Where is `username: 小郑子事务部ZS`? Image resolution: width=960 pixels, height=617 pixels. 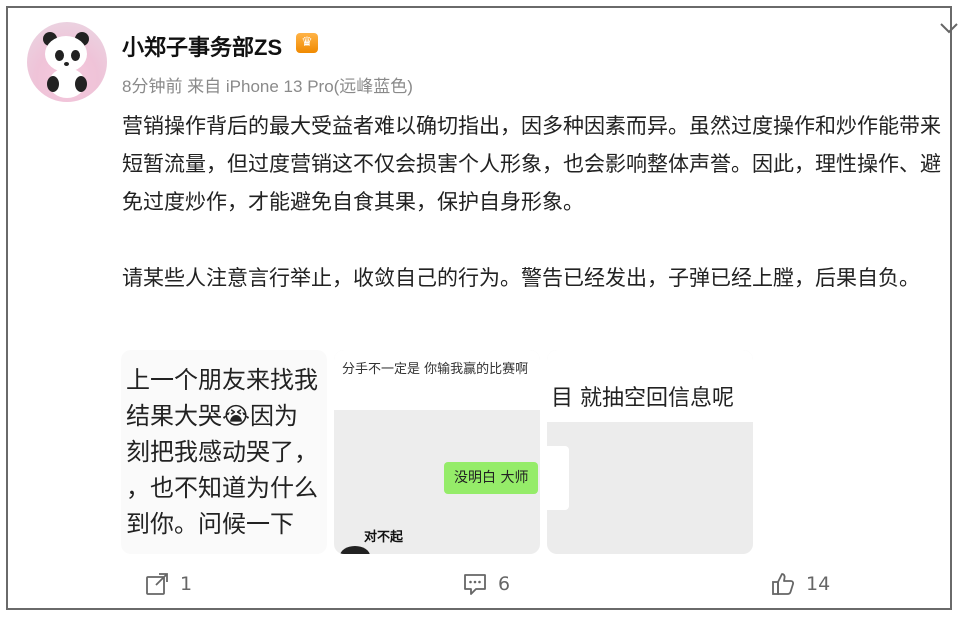
username: 小郑子事务部ZS is located at coordinates (202, 46).